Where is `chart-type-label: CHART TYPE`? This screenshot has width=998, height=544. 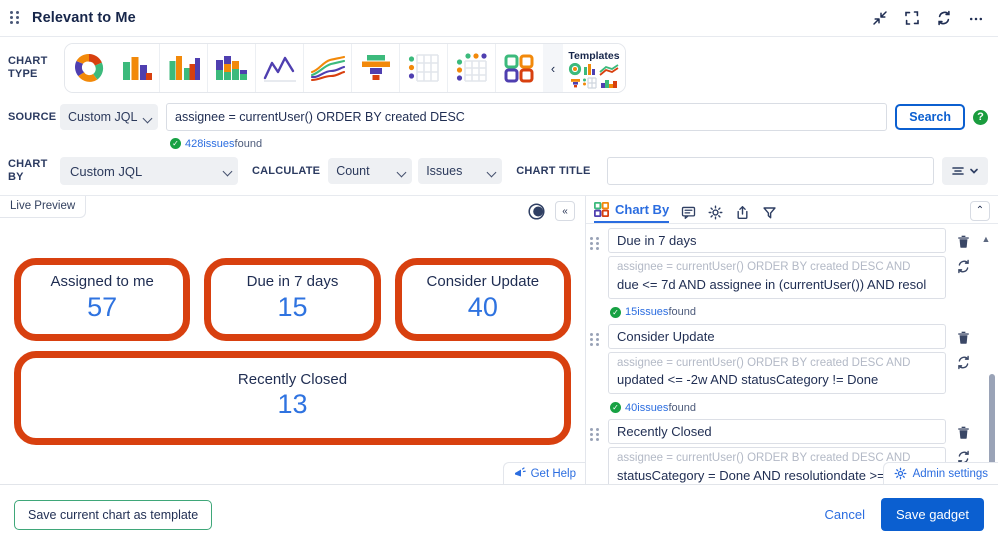 chart-type-label: CHART TYPE is located at coordinates (34, 67).